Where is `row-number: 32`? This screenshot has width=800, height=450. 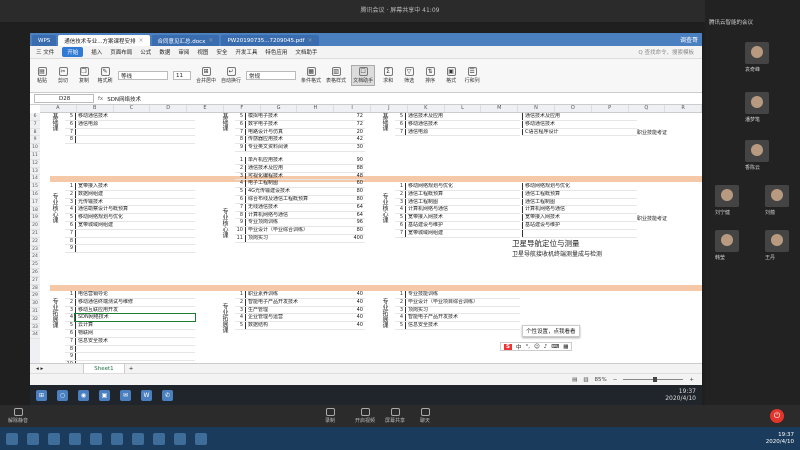 row-number: 32 is located at coordinates (35, 320).